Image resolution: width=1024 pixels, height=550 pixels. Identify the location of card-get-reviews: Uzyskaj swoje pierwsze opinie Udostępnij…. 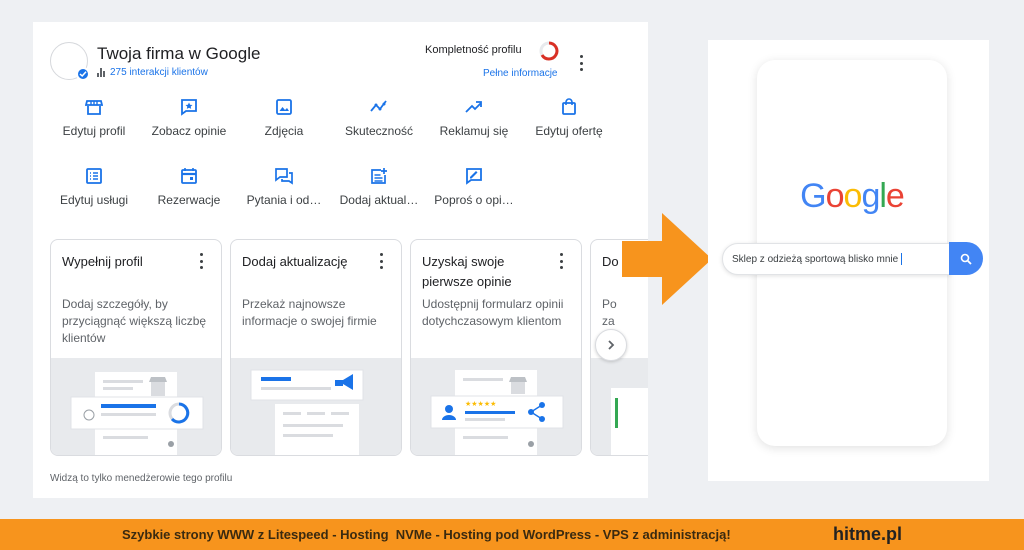
(496, 347).